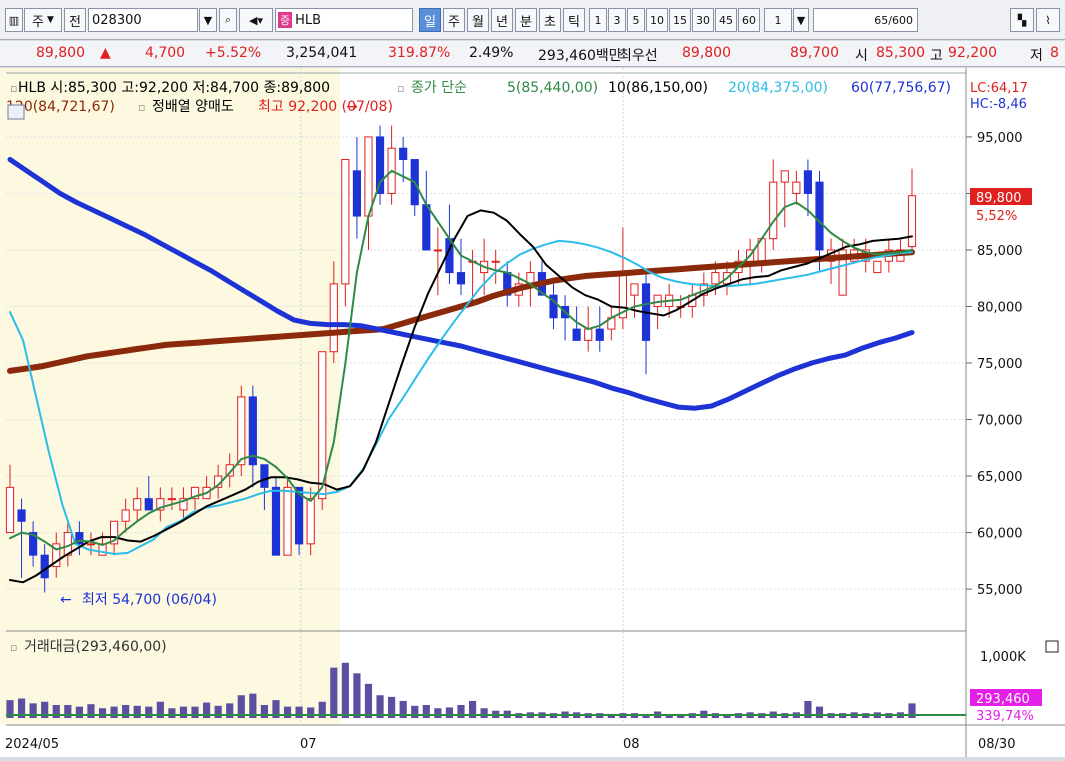 The width and height of the screenshot is (1065, 761). What do you see at coordinates (1000, 364) in the screenshot?
I see `y-tick-label: 75,000` at bounding box center [1000, 364].